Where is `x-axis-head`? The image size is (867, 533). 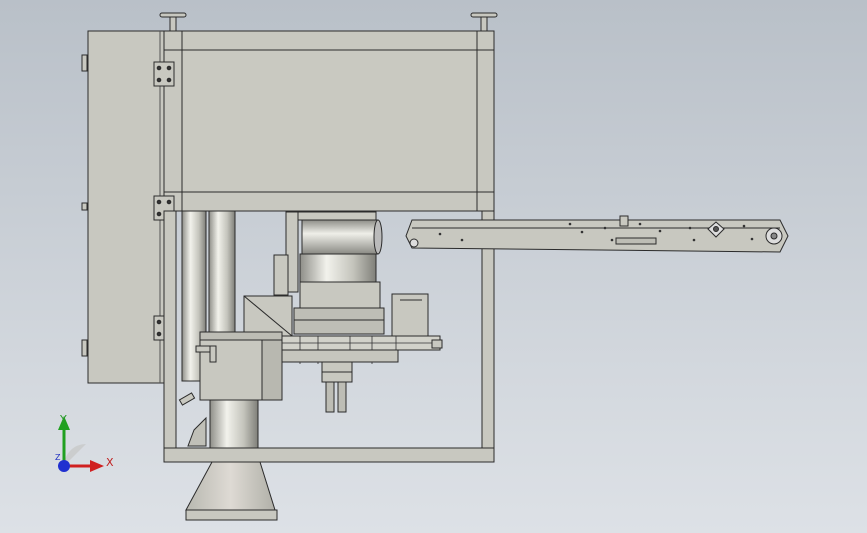 x-axis-head is located at coordinates (97, 466).